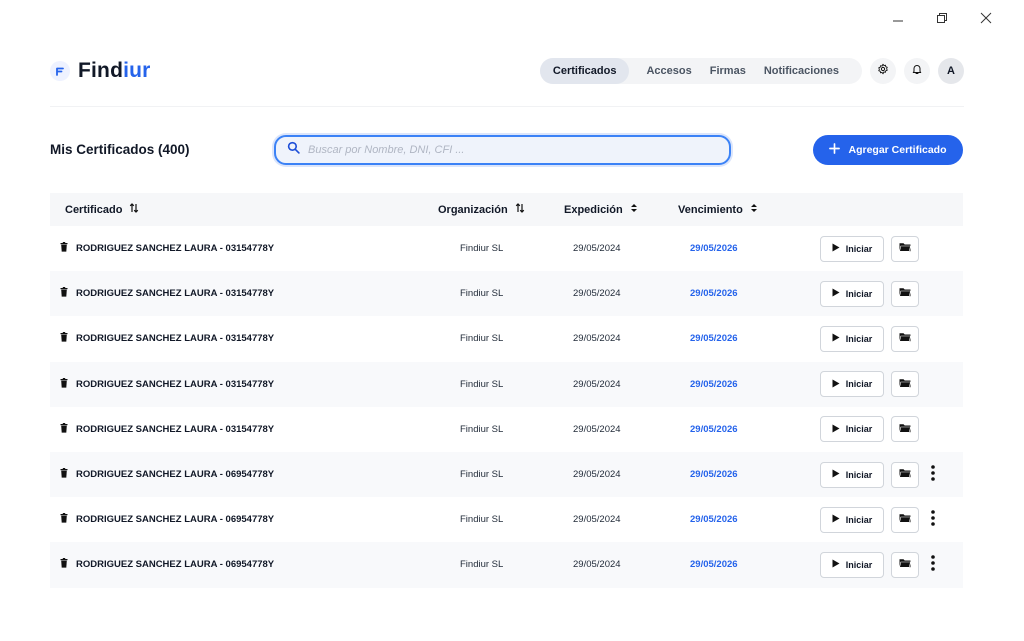 This screenshot has height=641, width=1024. I want to click on plus-icon, so click(835, 150).